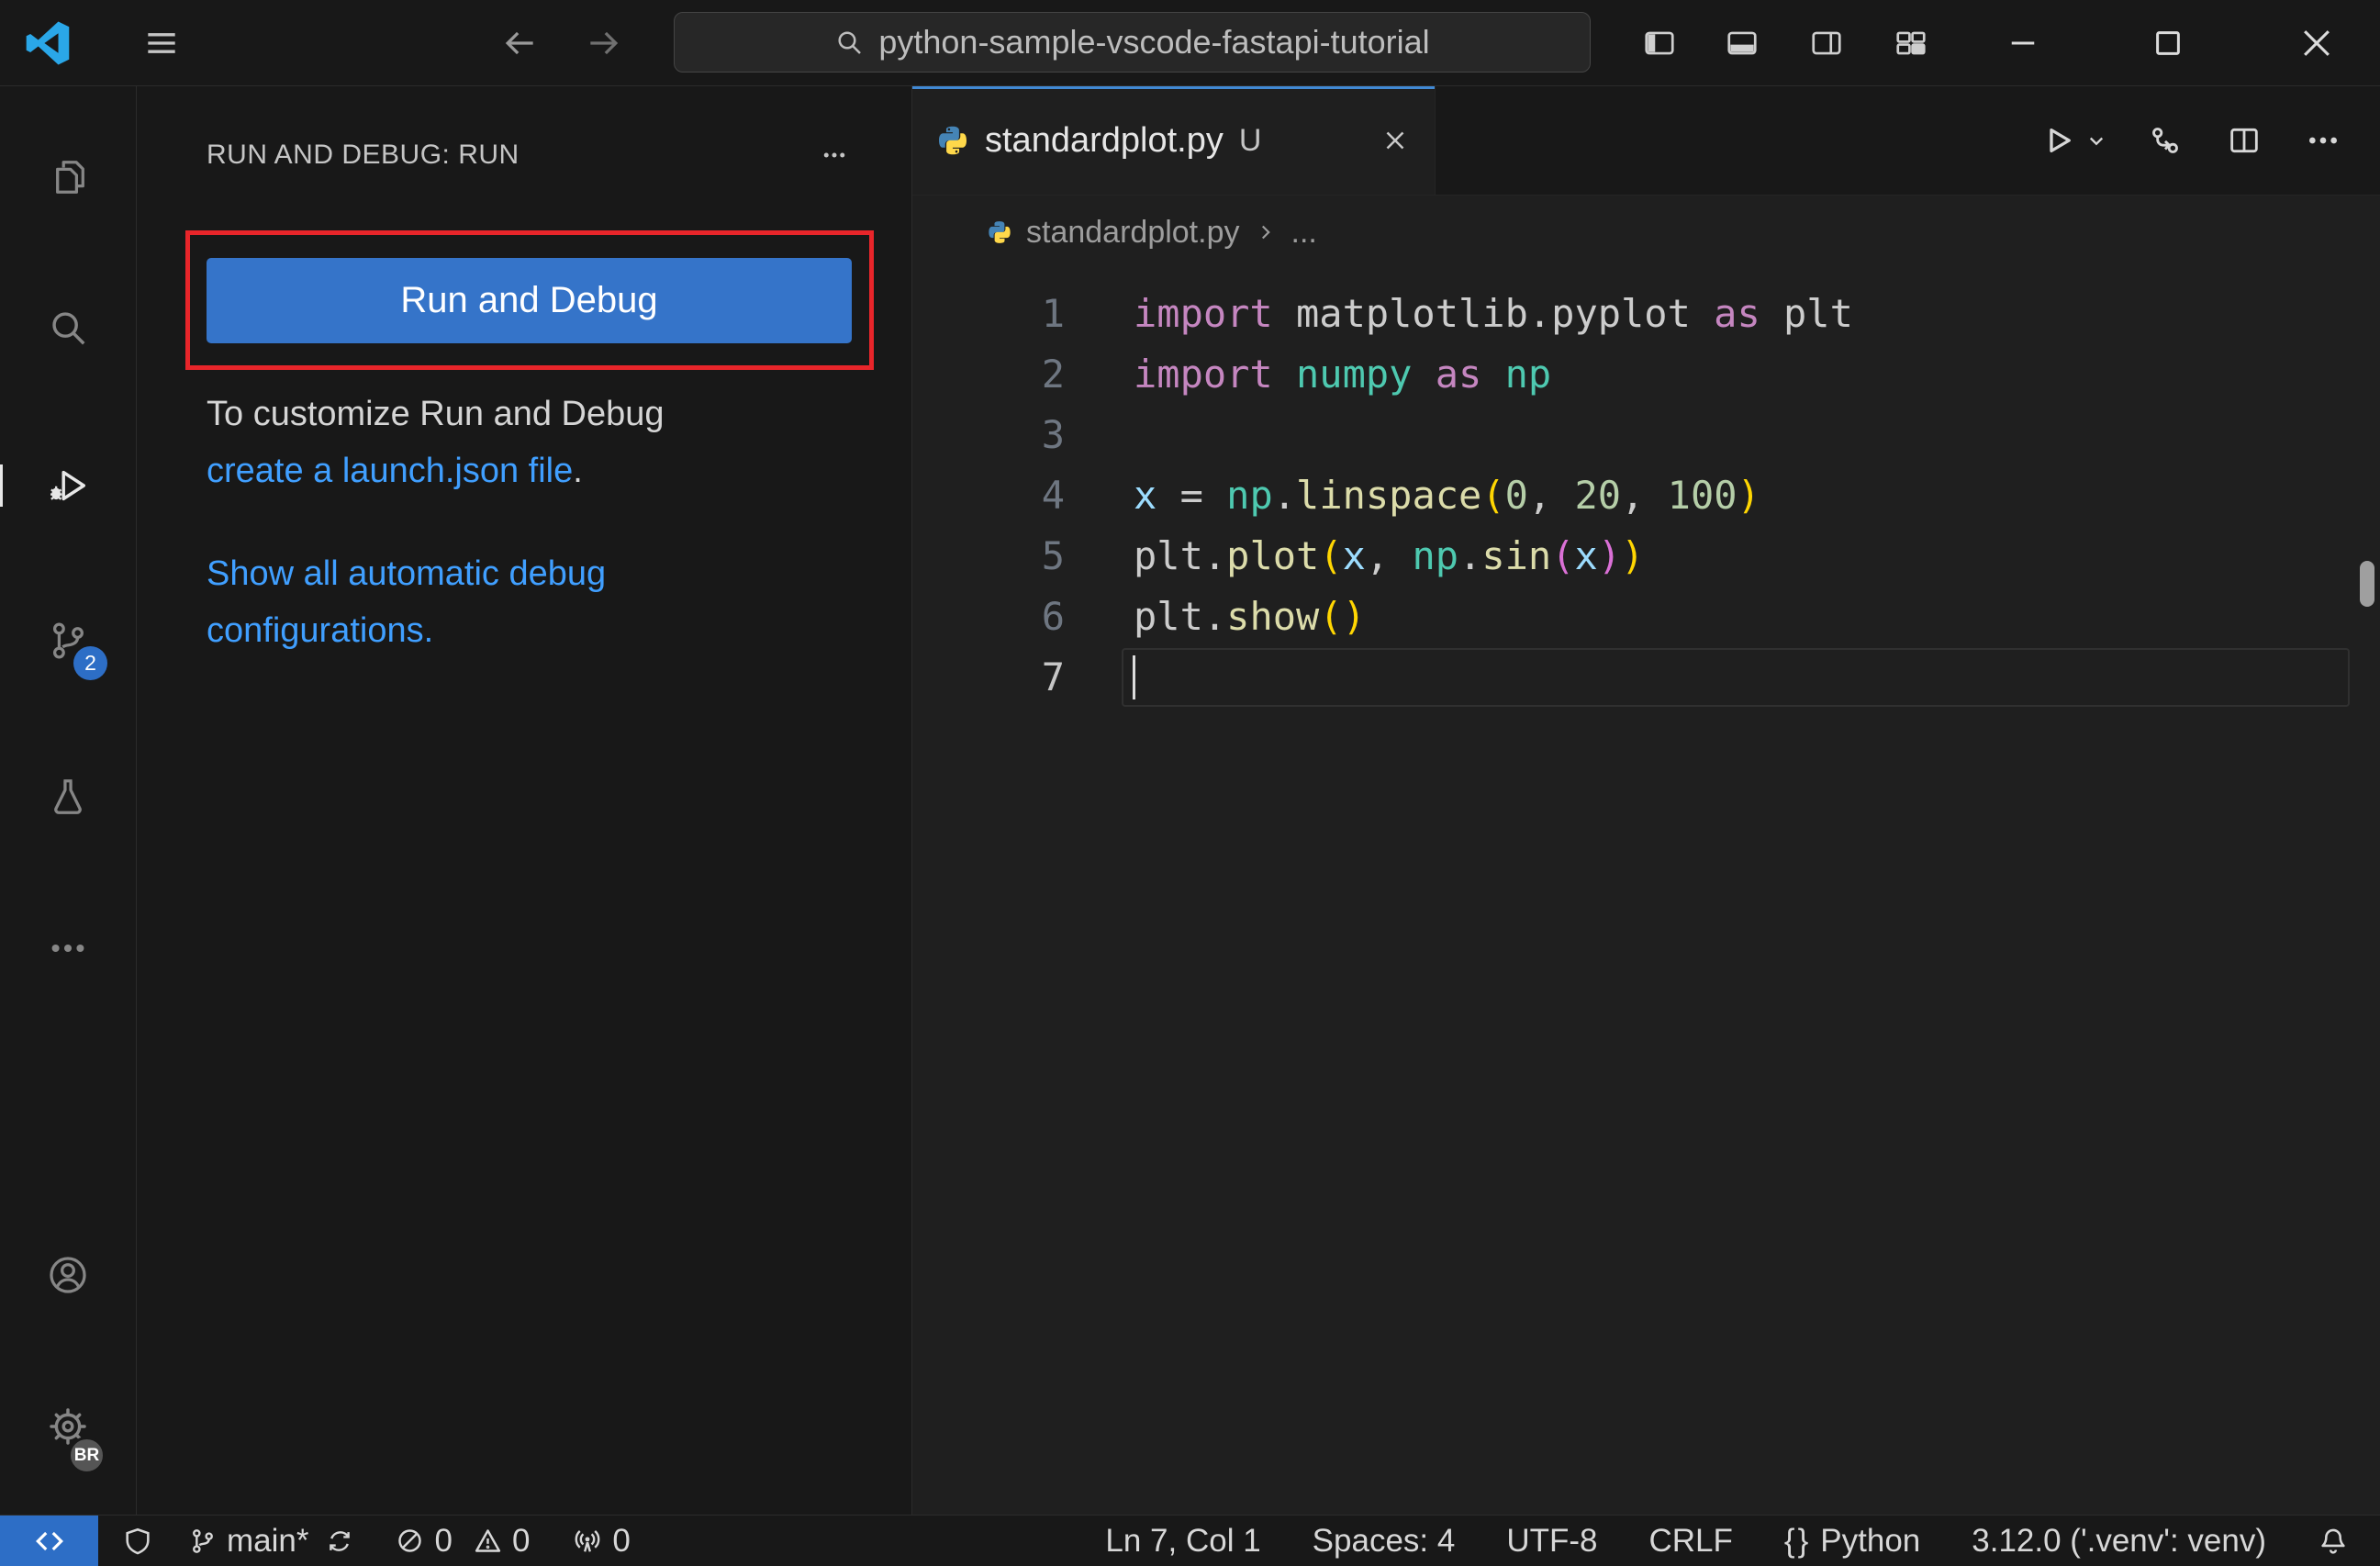 The width and height of the screenshot is (2380, 1566). I want to click on customize-hint-text: To customize Run and Debug, so click(436, 414).